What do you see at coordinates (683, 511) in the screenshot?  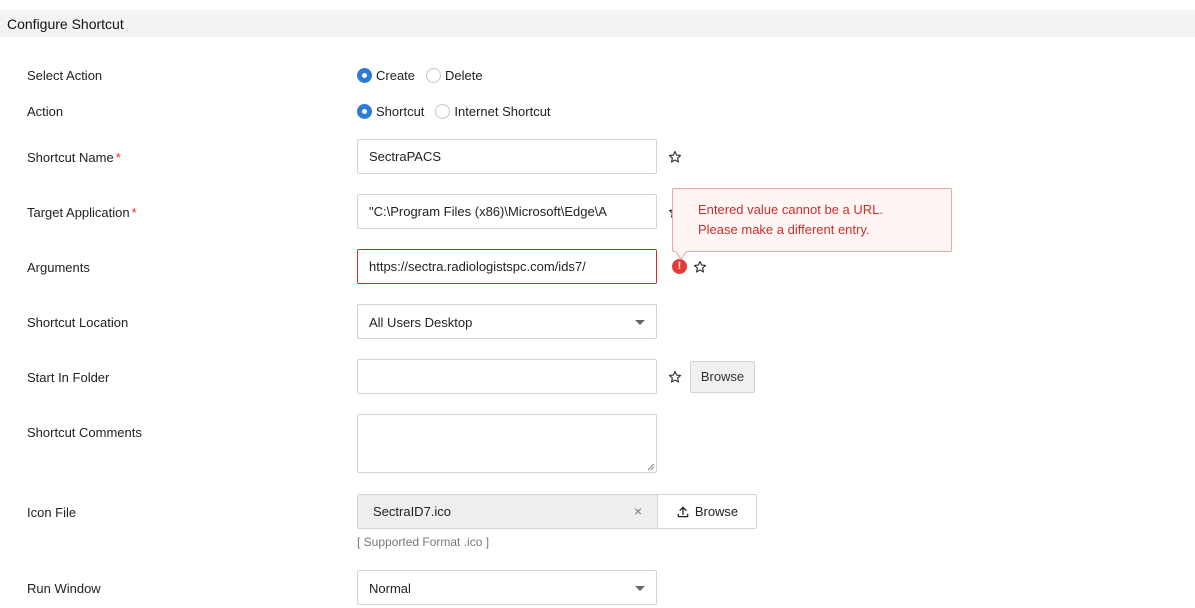 I see `upload-icon` at bounding box center [683, 511].